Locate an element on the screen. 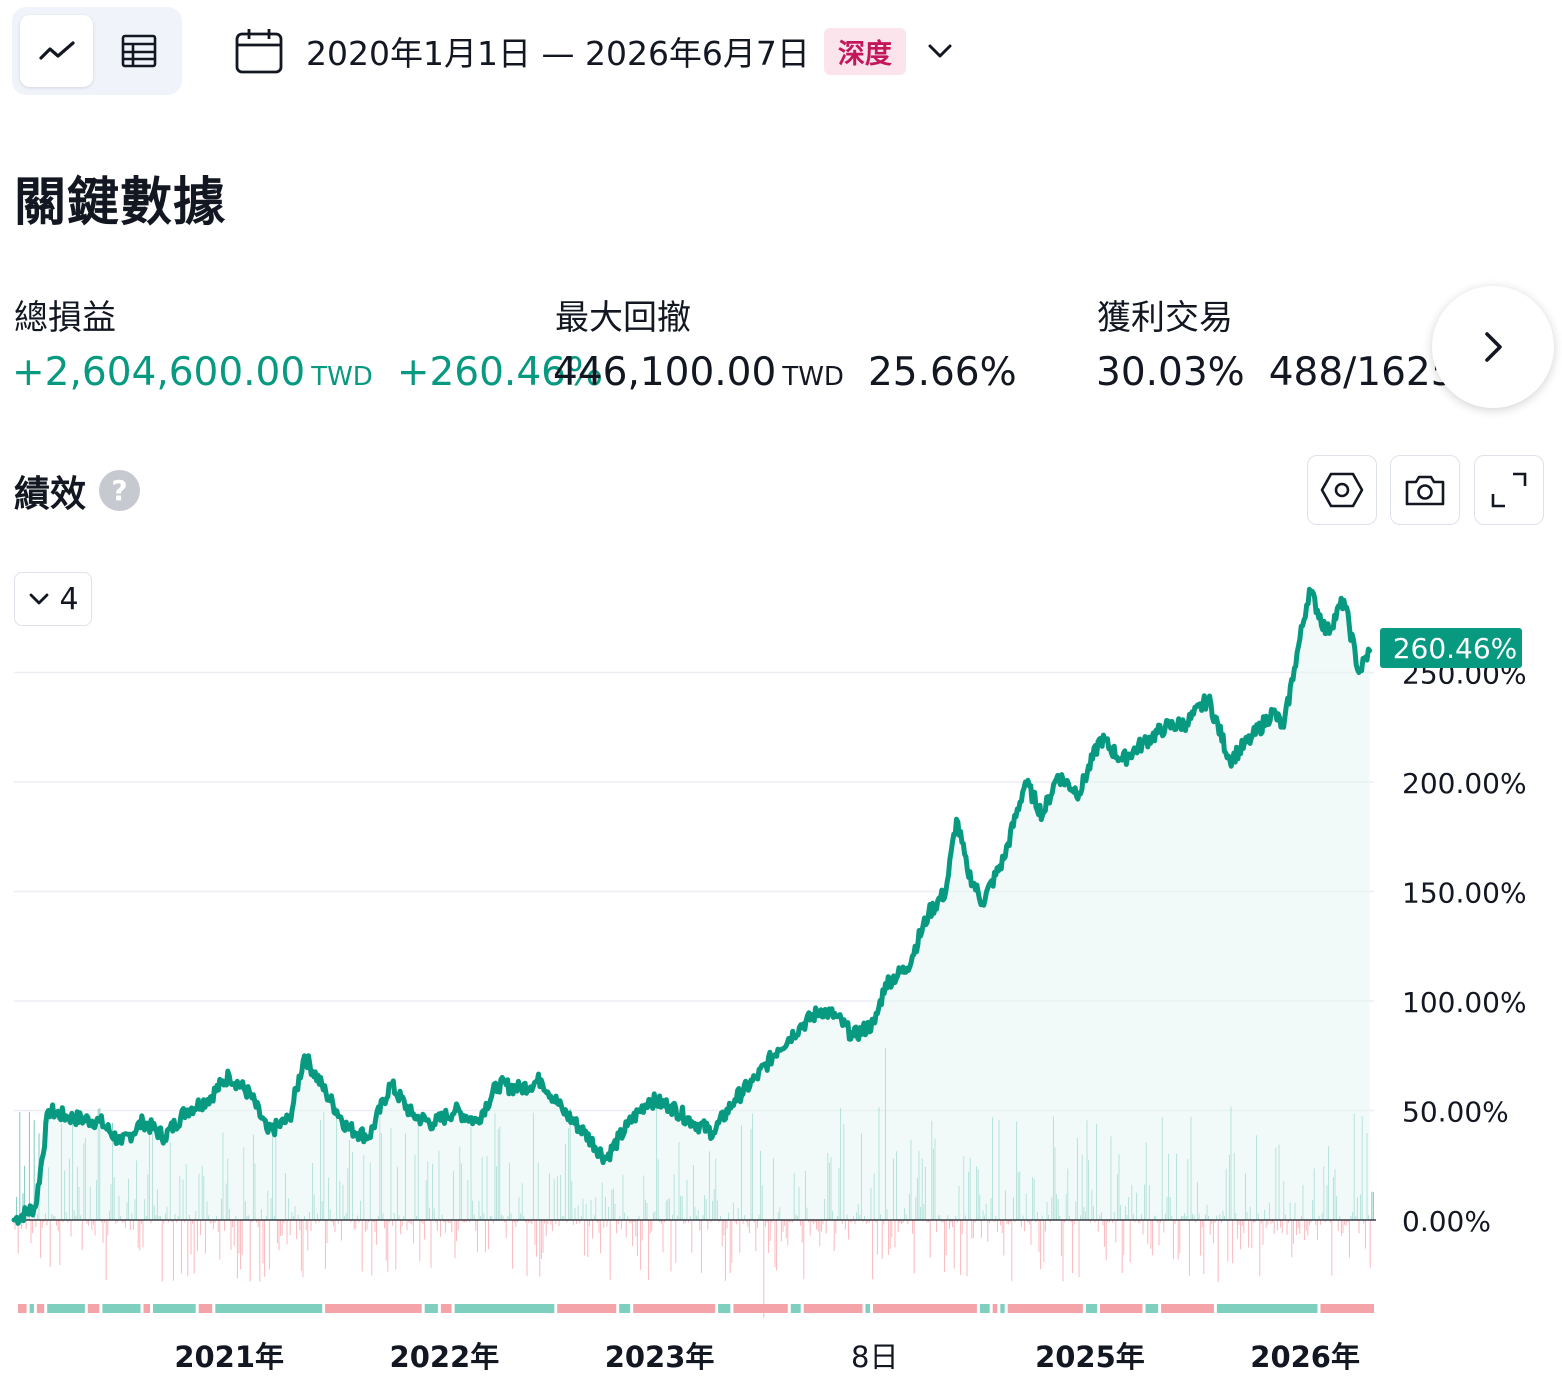  max-drawdown-value: 446,100.00 TWD 25.66% is located at coordinates (785, 372).